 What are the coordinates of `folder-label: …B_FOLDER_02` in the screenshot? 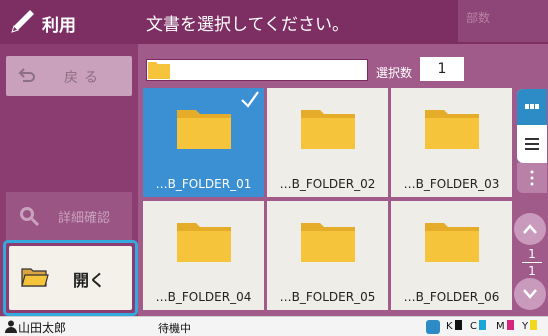 It's located at (327, 184).